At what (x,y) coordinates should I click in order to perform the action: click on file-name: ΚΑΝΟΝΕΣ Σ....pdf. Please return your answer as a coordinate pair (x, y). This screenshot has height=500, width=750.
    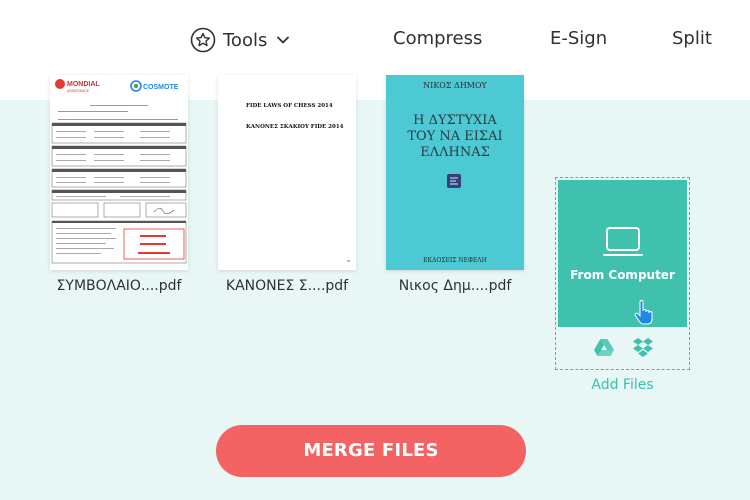
    Looking at the image, I should click on (287, 286).